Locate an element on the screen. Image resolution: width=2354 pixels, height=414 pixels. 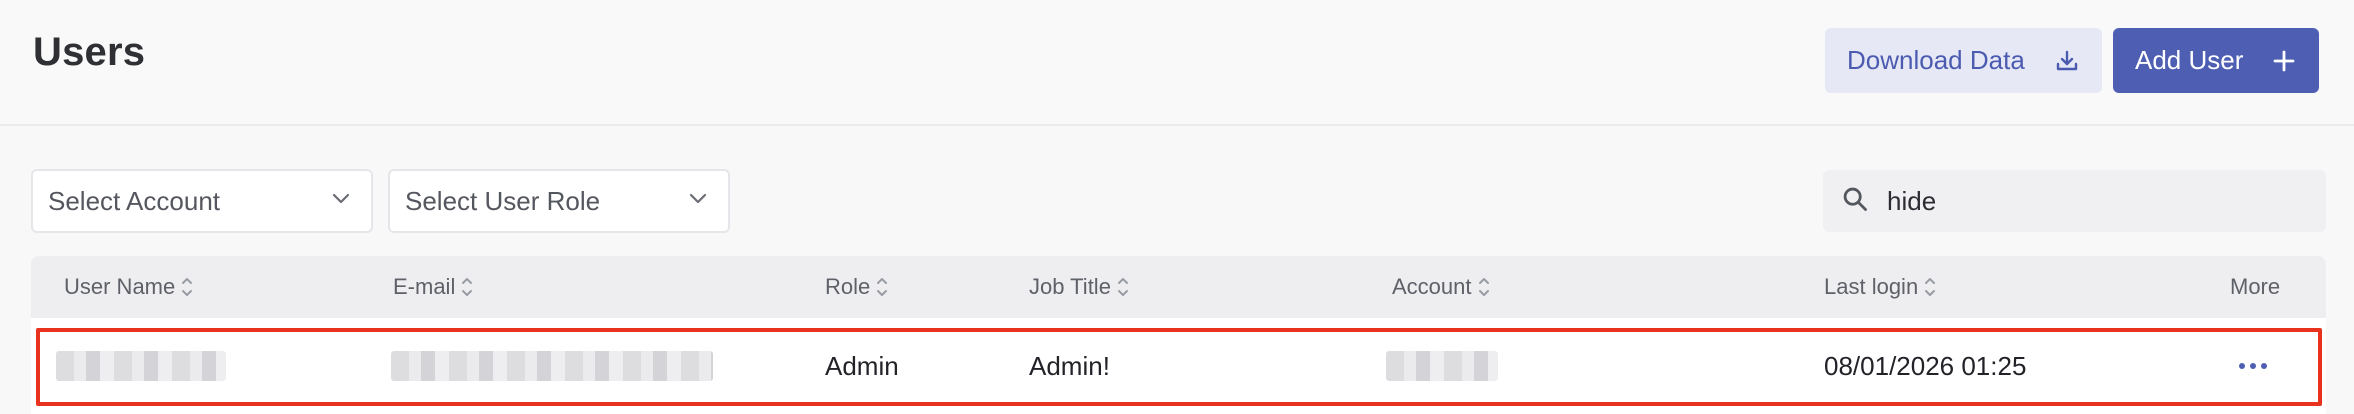
download-data-label: Download Data is located at coordinates (1936, 60).